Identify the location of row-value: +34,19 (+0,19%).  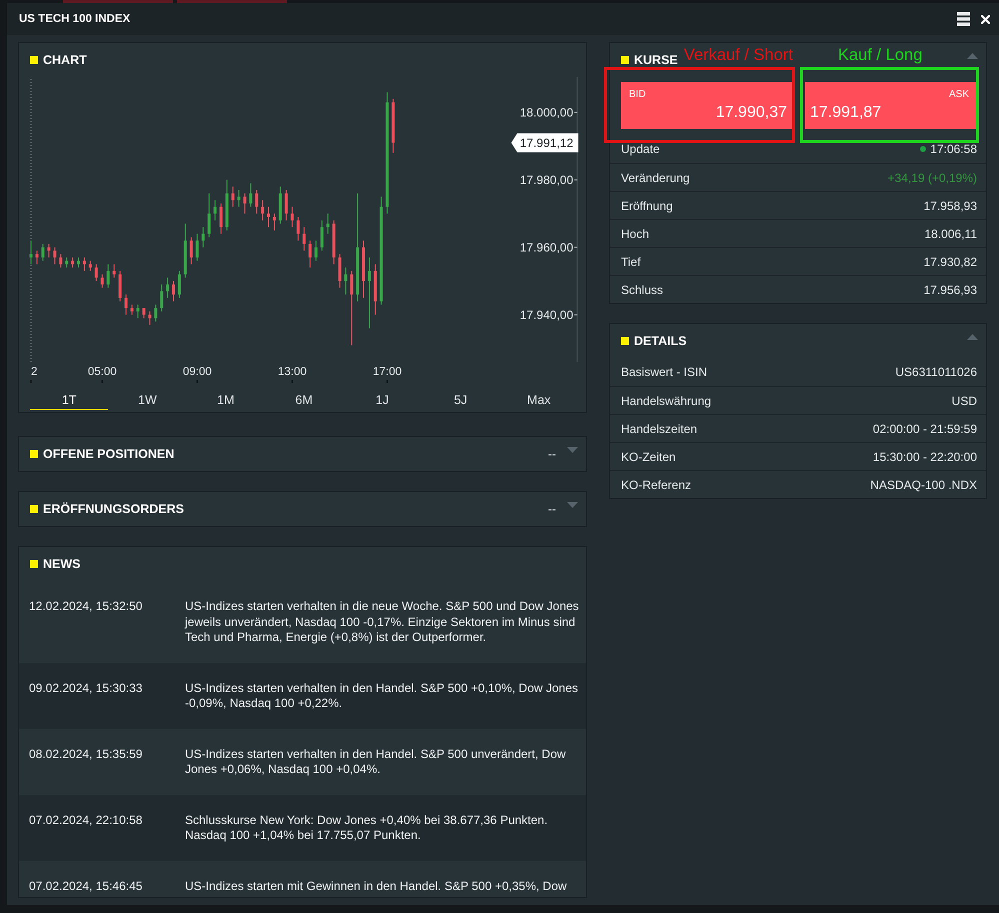
(932, 177).